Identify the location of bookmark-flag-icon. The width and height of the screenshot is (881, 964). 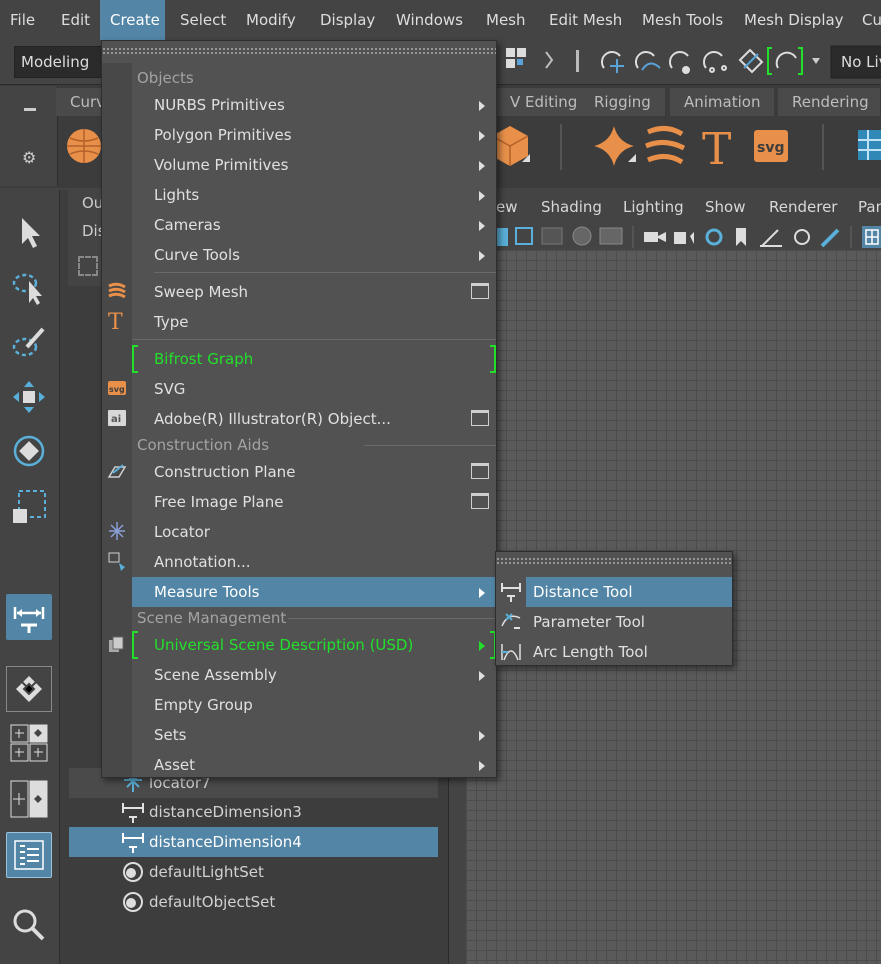
(741, 237).